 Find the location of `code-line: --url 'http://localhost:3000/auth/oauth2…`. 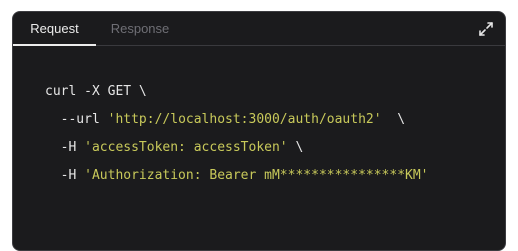

code-line: --url 'http://localhost:3000/auth/oauth2… is located at coordinates (237, 120).